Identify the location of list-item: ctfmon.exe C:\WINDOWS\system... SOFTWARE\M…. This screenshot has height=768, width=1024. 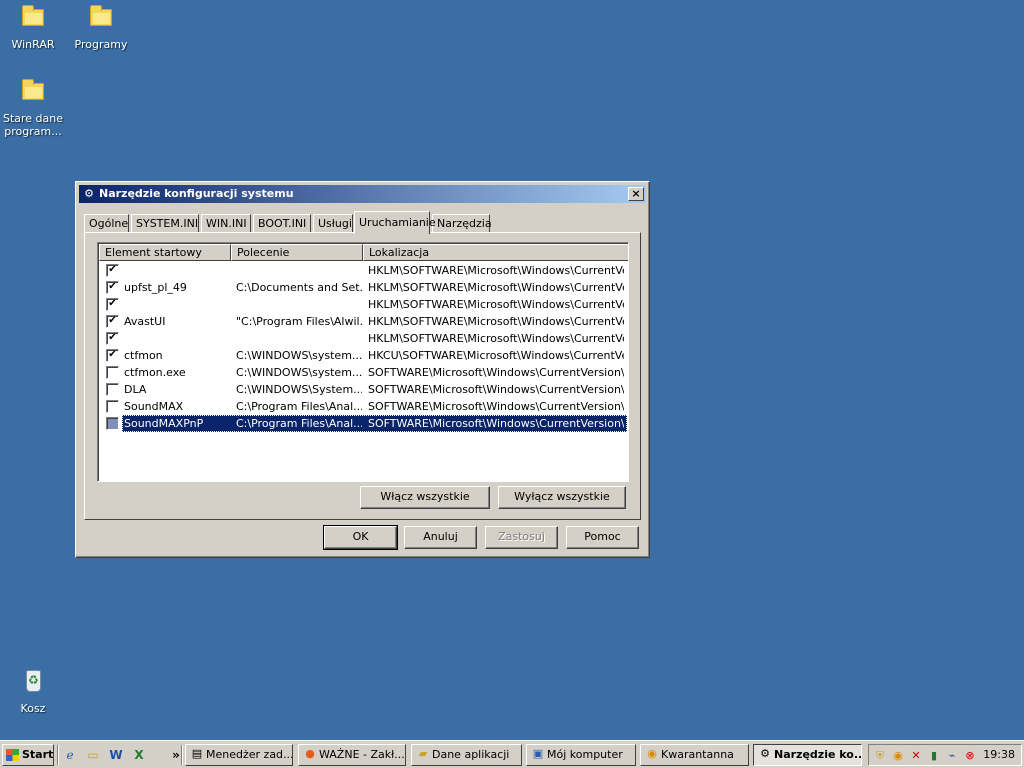
(363, 372).